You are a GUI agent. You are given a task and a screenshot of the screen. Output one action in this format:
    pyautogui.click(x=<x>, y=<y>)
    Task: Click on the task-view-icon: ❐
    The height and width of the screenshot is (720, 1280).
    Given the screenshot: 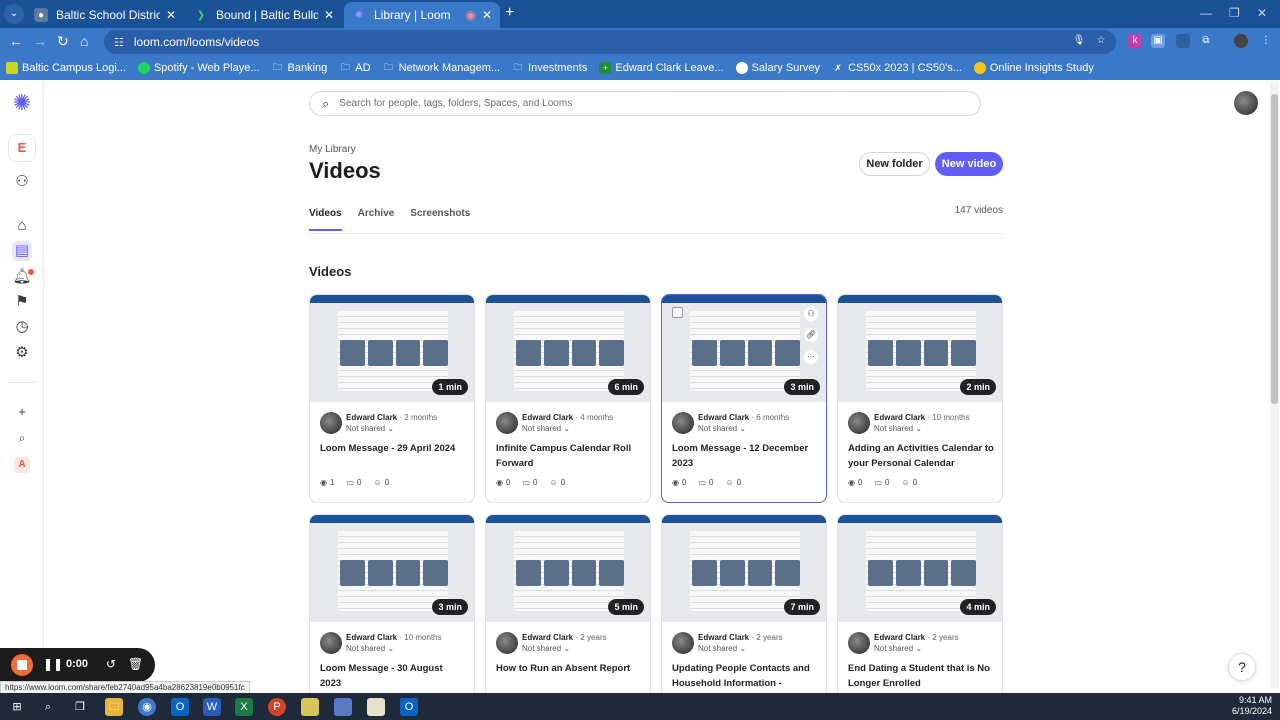 What is the action you would take?
    pyautogui.click(x=80, y=707)
    